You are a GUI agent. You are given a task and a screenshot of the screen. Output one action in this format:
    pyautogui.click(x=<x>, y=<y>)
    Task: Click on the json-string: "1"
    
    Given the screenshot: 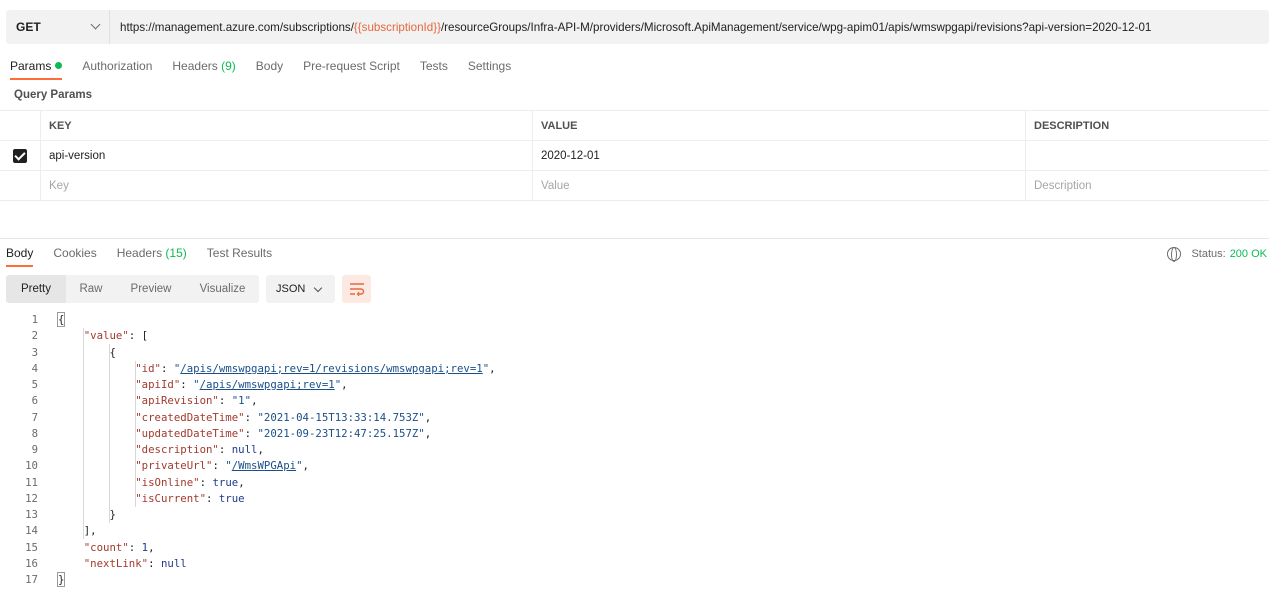 What is the action you would take?
    pyautogui.click(x=241, y=401)
    